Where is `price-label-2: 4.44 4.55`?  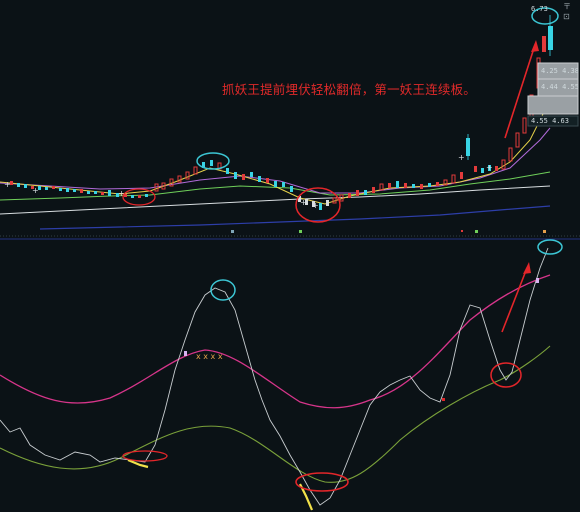
price-label-2: 4.44 4.55 is located at coordinates (560, 87).